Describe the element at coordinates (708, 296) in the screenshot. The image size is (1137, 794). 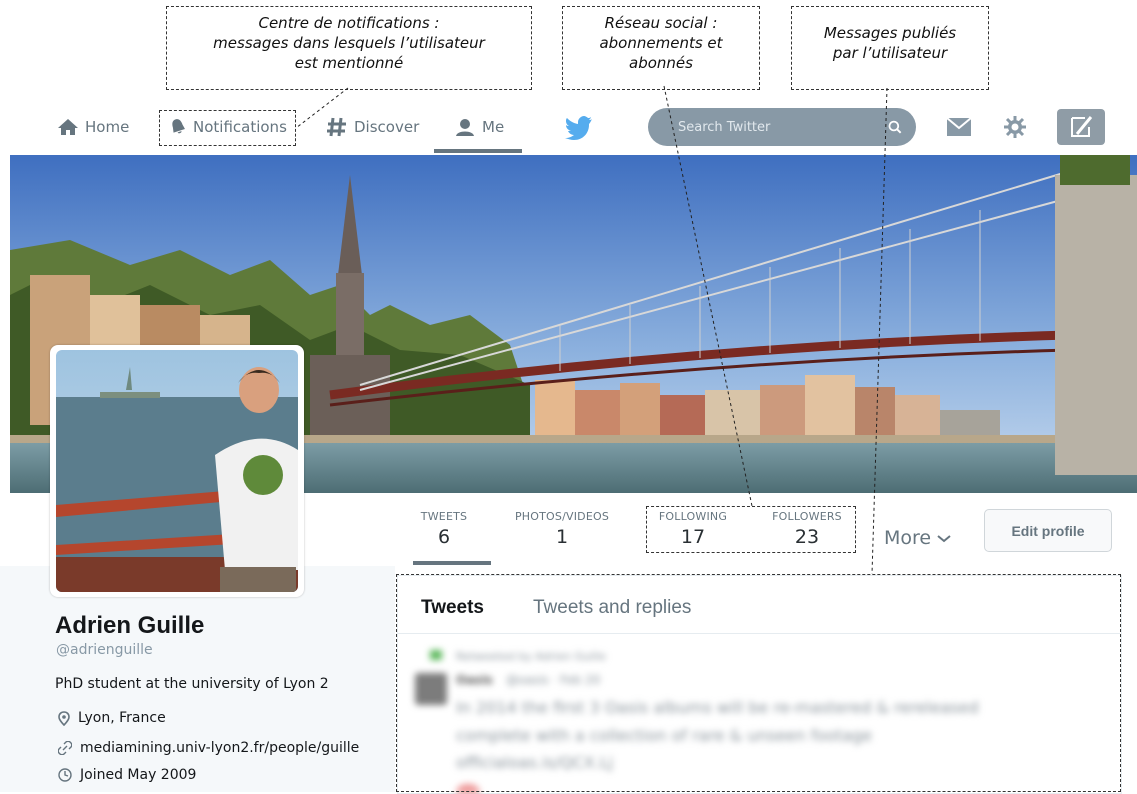
I see `network-leader-line` at that location.